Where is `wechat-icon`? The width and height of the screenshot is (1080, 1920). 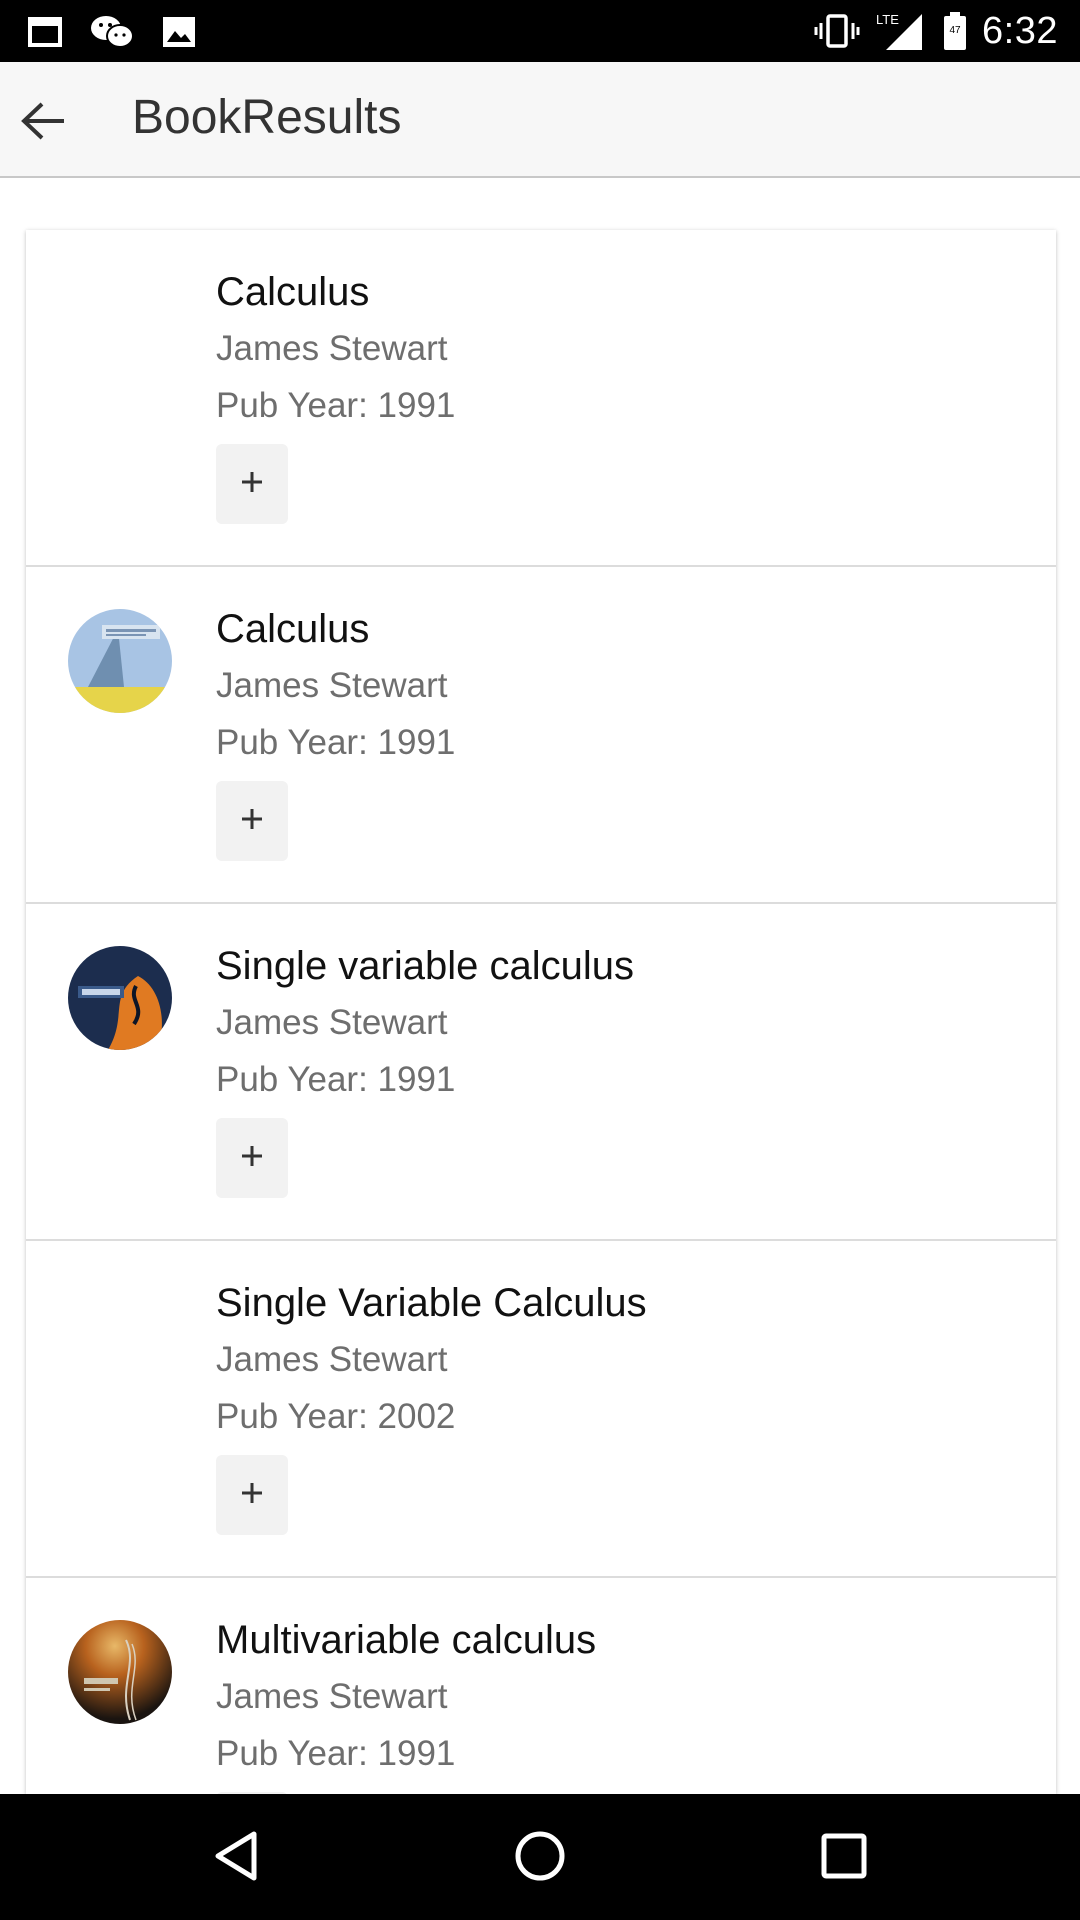 wechat-icon is located at coordinates (112, 32).